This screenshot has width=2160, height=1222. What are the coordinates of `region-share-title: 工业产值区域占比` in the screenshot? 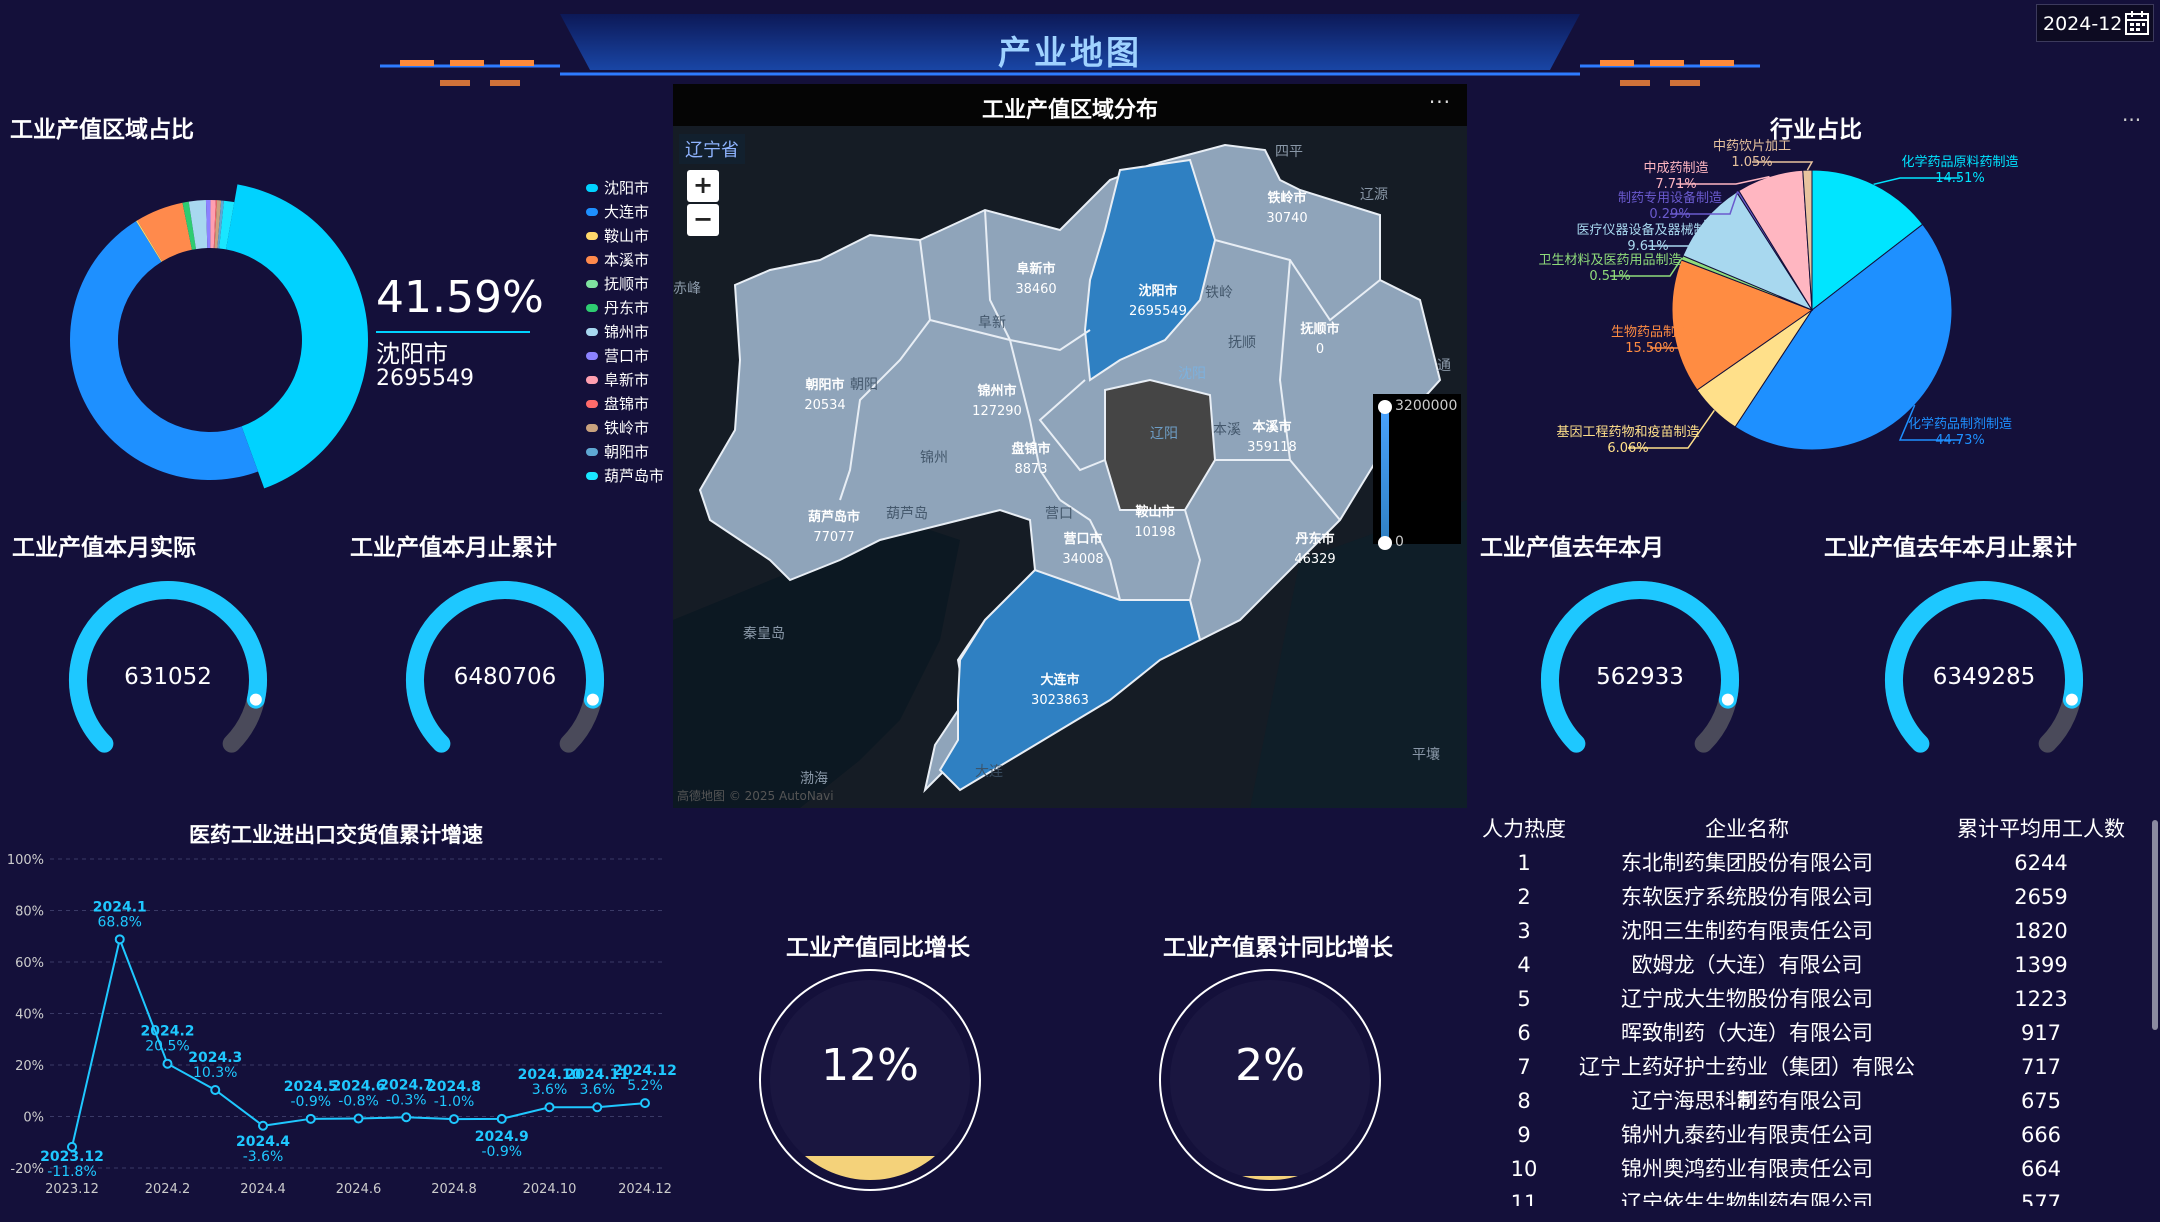 It's located at (102, 130).